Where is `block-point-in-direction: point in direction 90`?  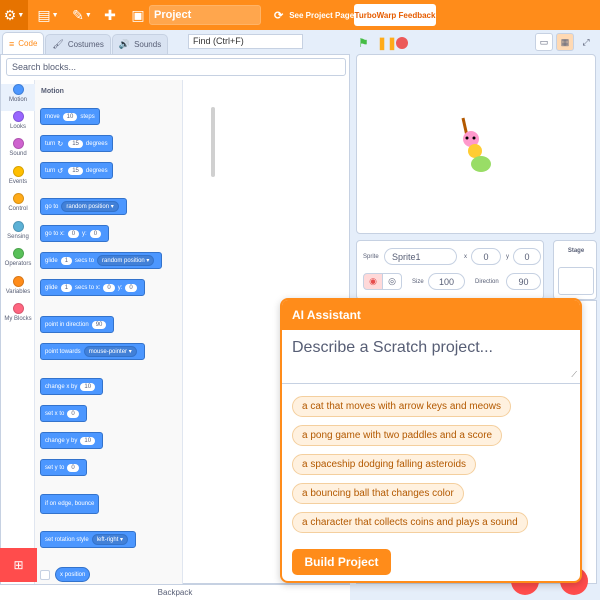
block-point-in-direction: point in direction 90 is located at coordinates (77, 324).